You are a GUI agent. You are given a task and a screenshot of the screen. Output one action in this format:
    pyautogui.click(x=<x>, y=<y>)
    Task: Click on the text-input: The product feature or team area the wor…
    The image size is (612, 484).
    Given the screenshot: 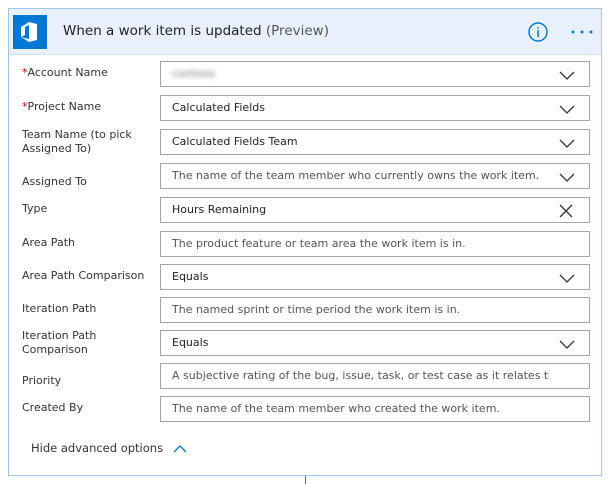 What is the action you would take?
    pyautogui.click(x=375, y=244)
    